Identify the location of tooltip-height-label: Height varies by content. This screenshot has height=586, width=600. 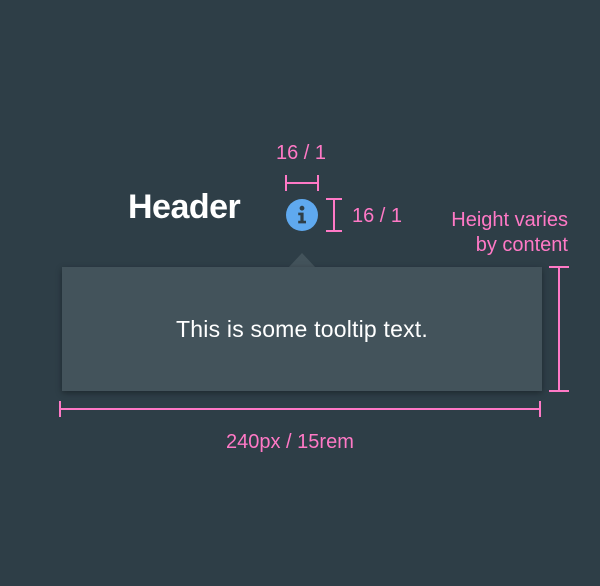
(509, 233).